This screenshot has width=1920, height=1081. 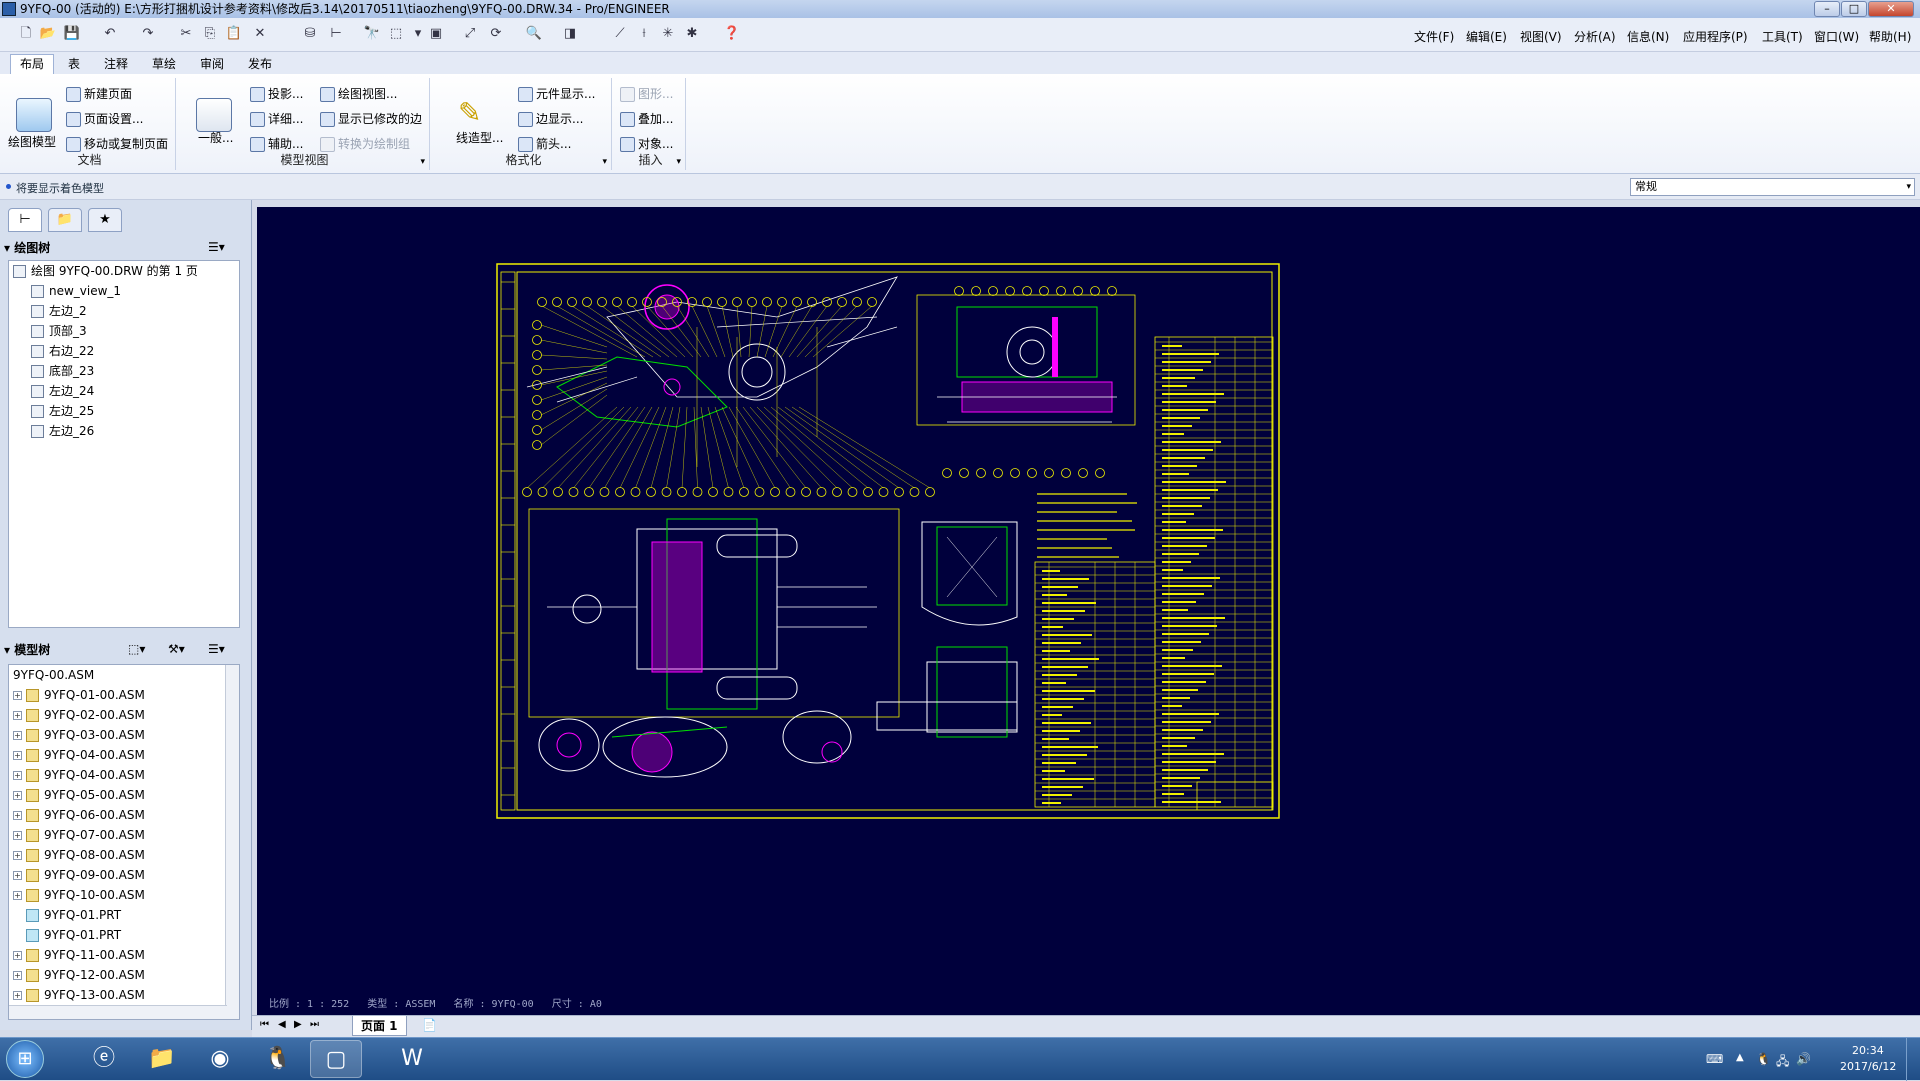 I want to click on drawing-tree-item: new_view_1, so click(x=124, y=291).